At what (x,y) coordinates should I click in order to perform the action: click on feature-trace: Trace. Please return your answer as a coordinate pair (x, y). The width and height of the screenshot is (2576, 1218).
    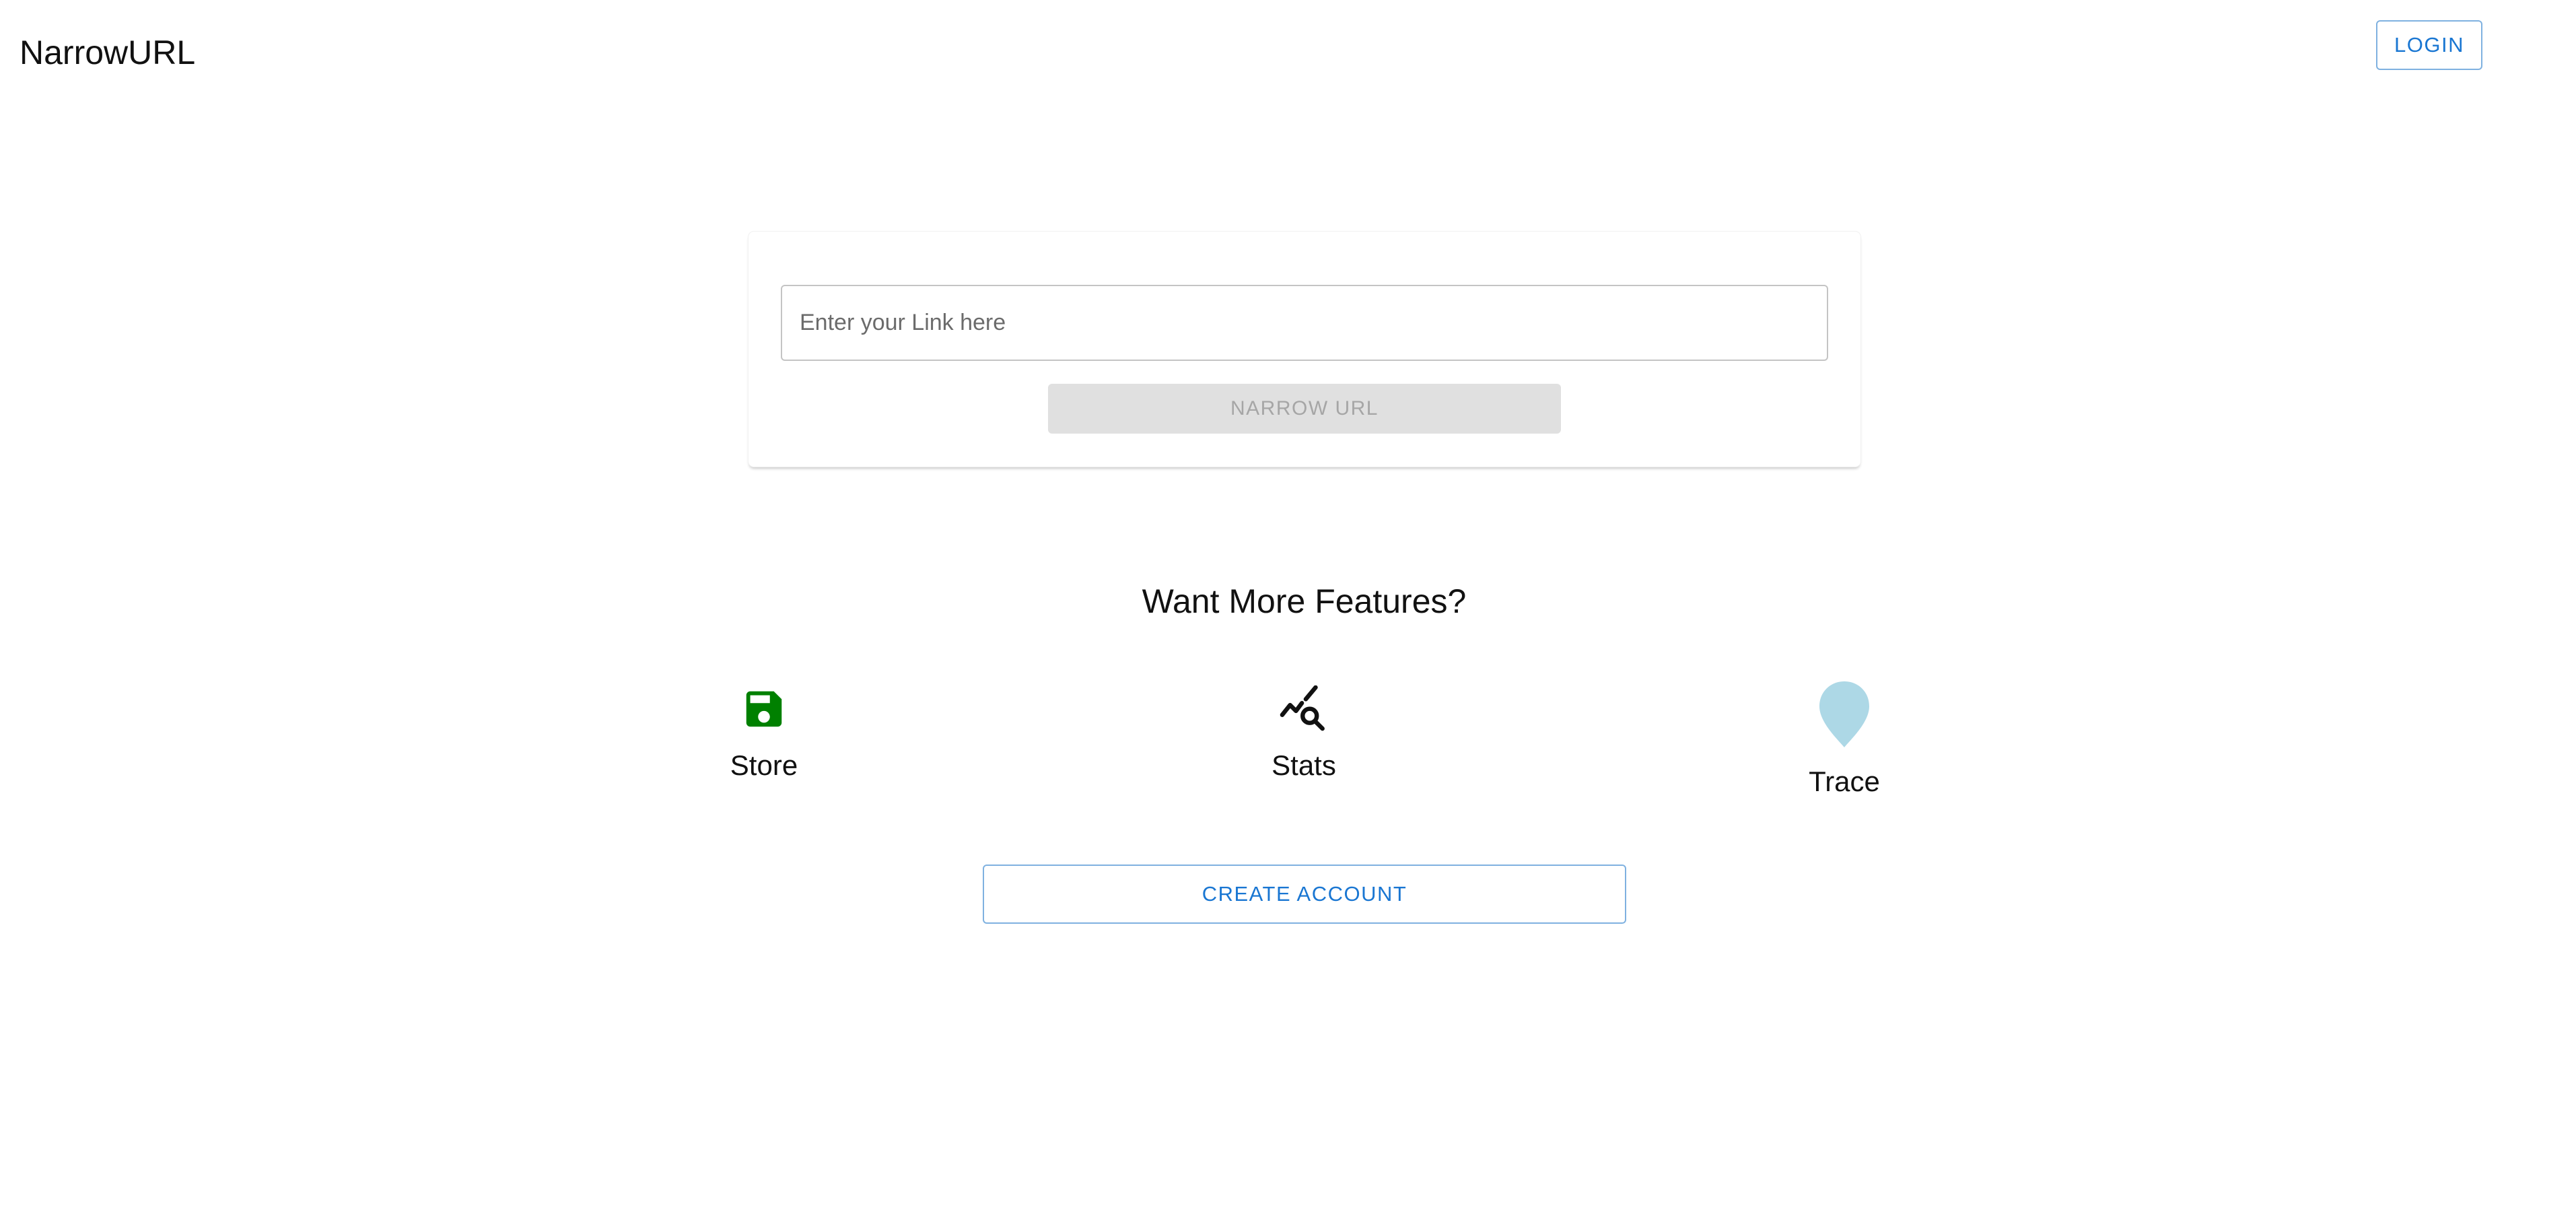
    Looking at the image, I should click on (1844, 739).